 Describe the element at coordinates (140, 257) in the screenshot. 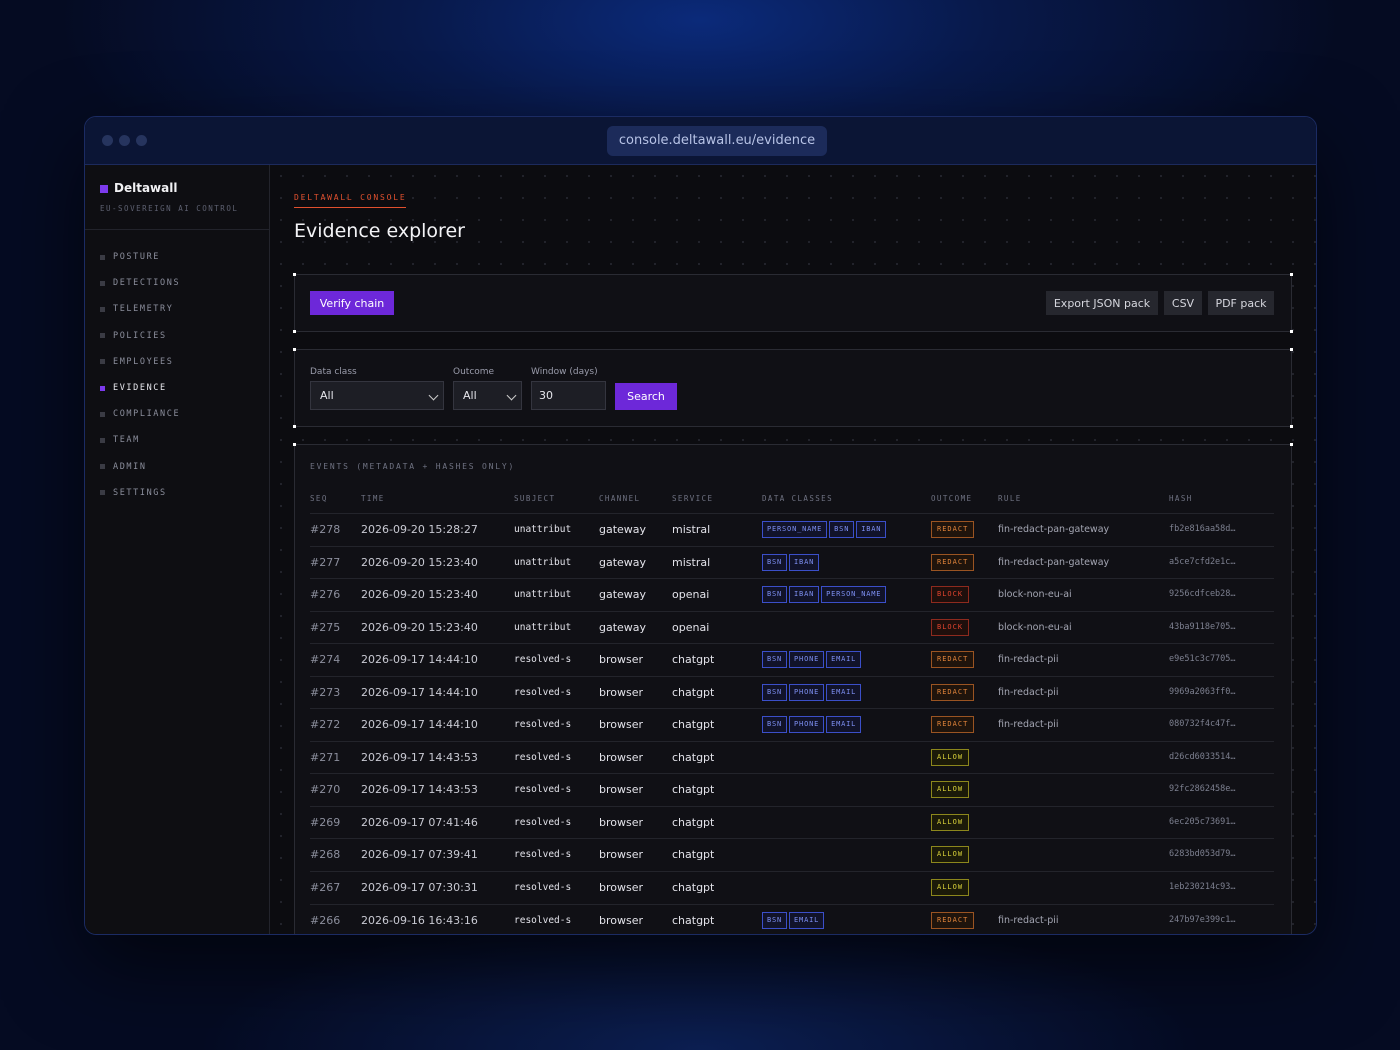

I see `sidebar-item-posture: POSTURE` at that location.